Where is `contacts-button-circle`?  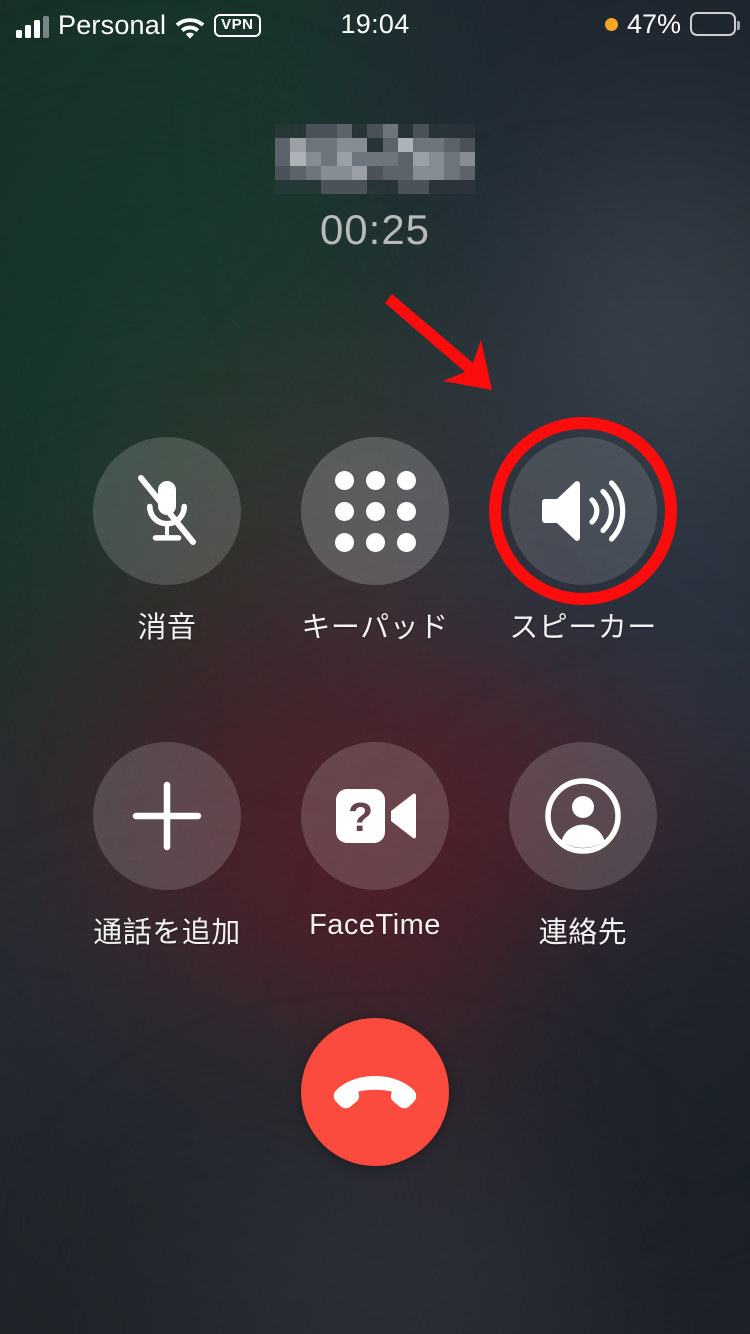 contacts-button-circle is located at coordinates (583, 816).